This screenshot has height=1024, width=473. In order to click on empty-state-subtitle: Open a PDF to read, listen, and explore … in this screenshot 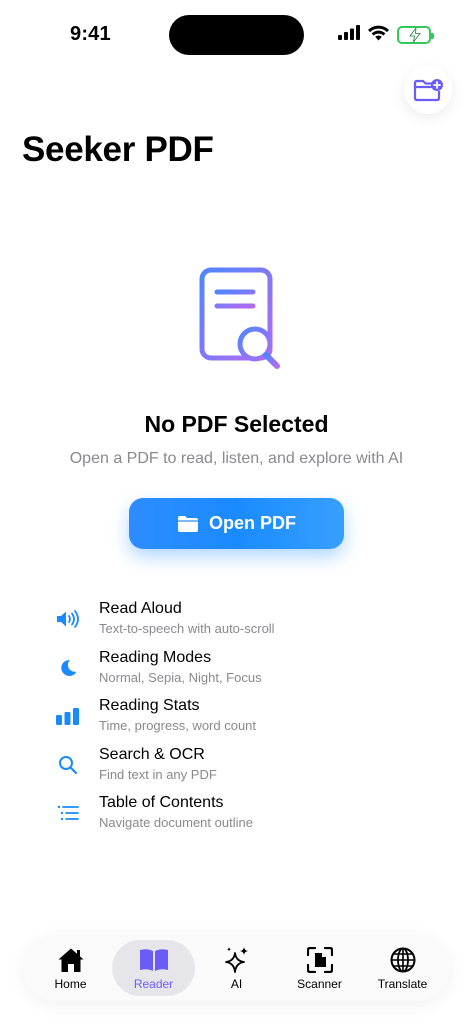, I will do `click(236, 458)`.